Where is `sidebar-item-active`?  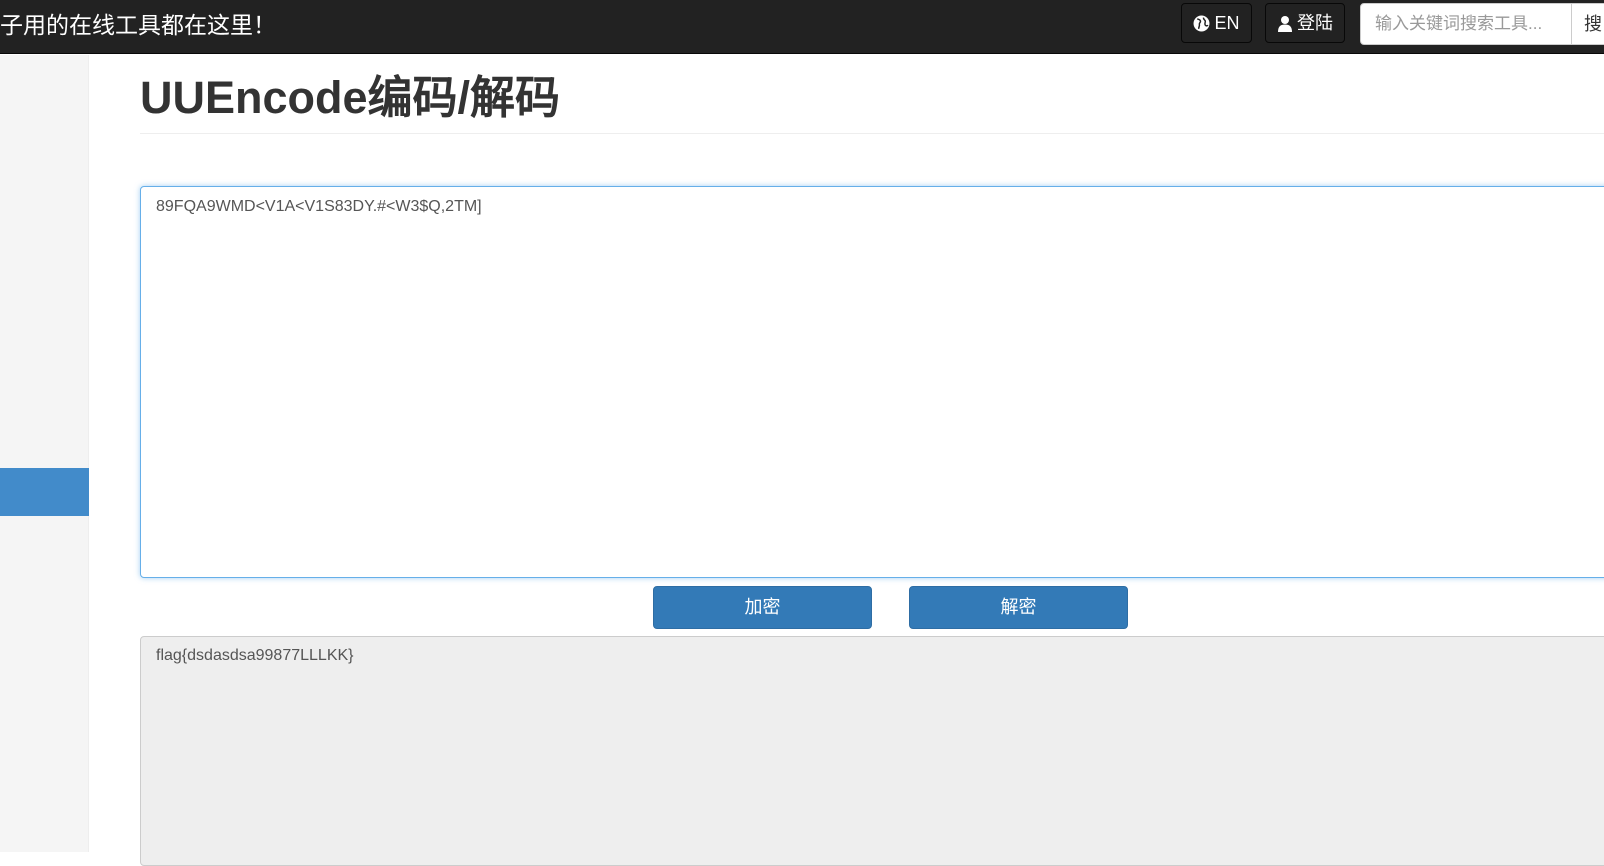 sidebar-item-active is located at coordinates (44, 492).